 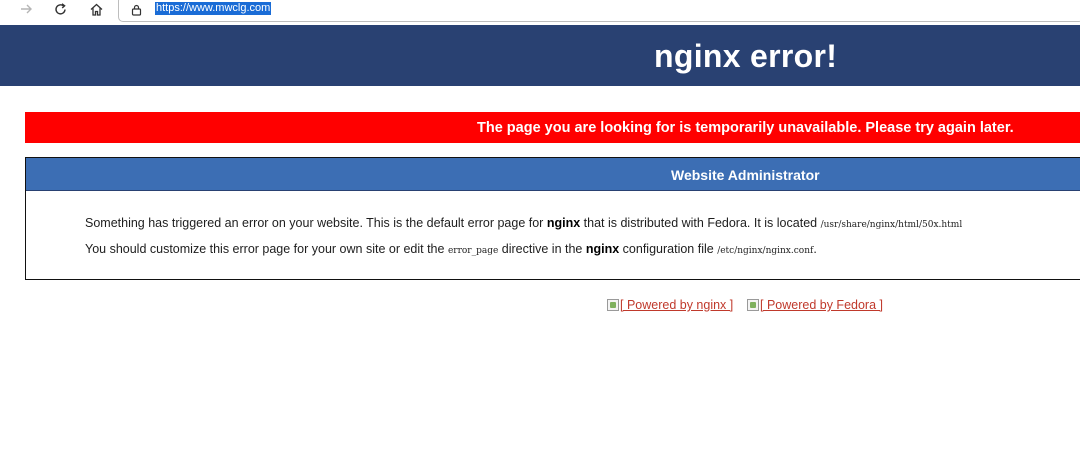 I want to click on powered-by-nginx-link: [ Powered by nginx ], so click(x=676, y=305).